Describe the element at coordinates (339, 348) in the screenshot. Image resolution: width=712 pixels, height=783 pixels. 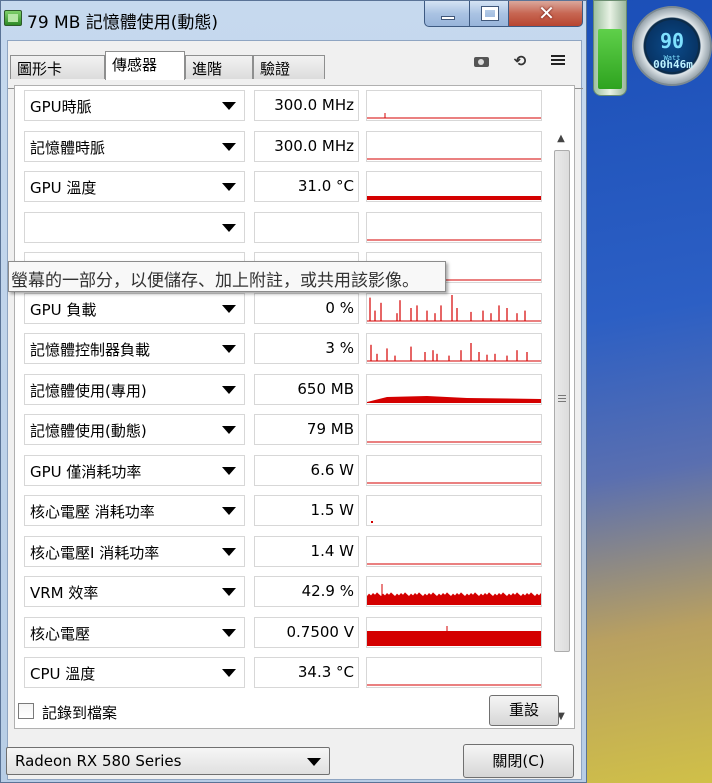
I see `sensor-value: 3 %` at that location.